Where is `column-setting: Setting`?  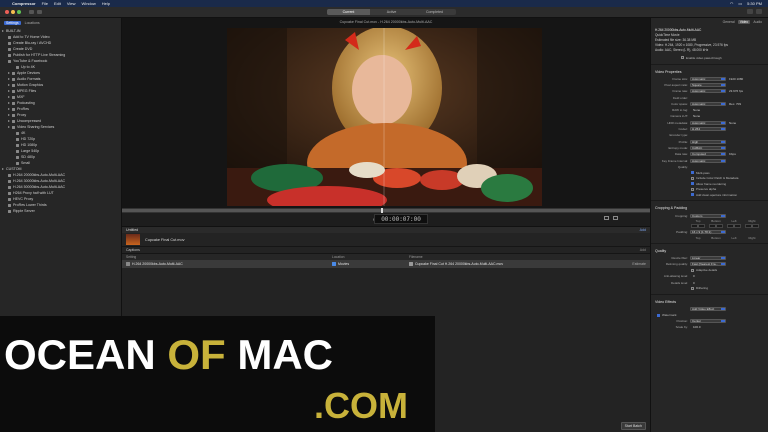 column-setting: Setting is located at coordinates (229, 257).